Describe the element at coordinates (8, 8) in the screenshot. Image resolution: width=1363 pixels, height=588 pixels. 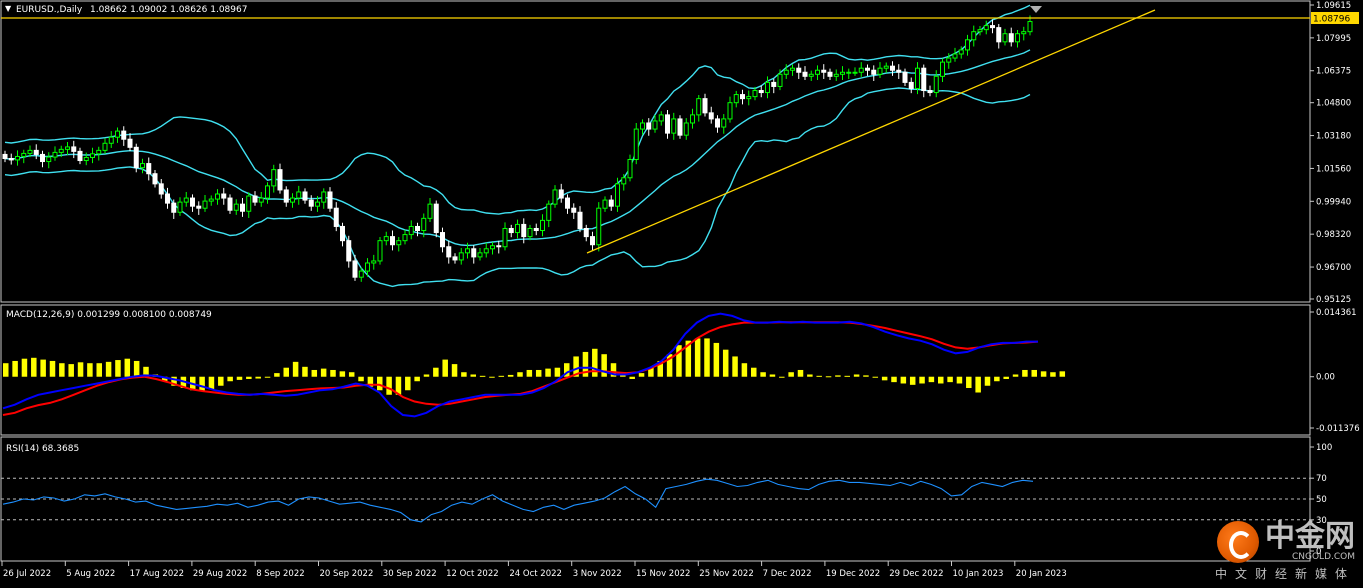
I see `header-menu-icon: ▼` at that location.